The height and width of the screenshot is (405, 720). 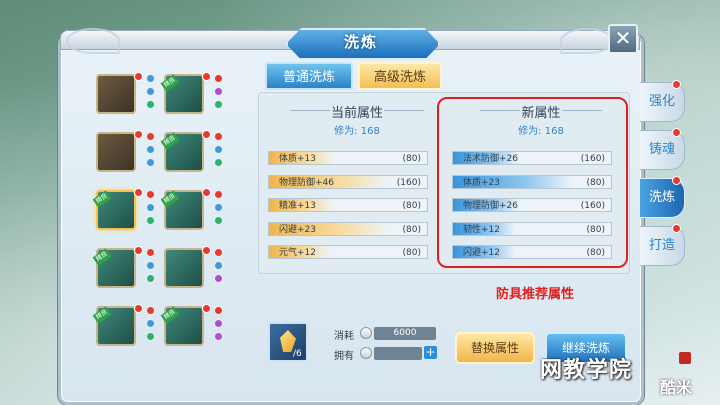 I want to click on material-count: /6, so click(x=297, y=354).